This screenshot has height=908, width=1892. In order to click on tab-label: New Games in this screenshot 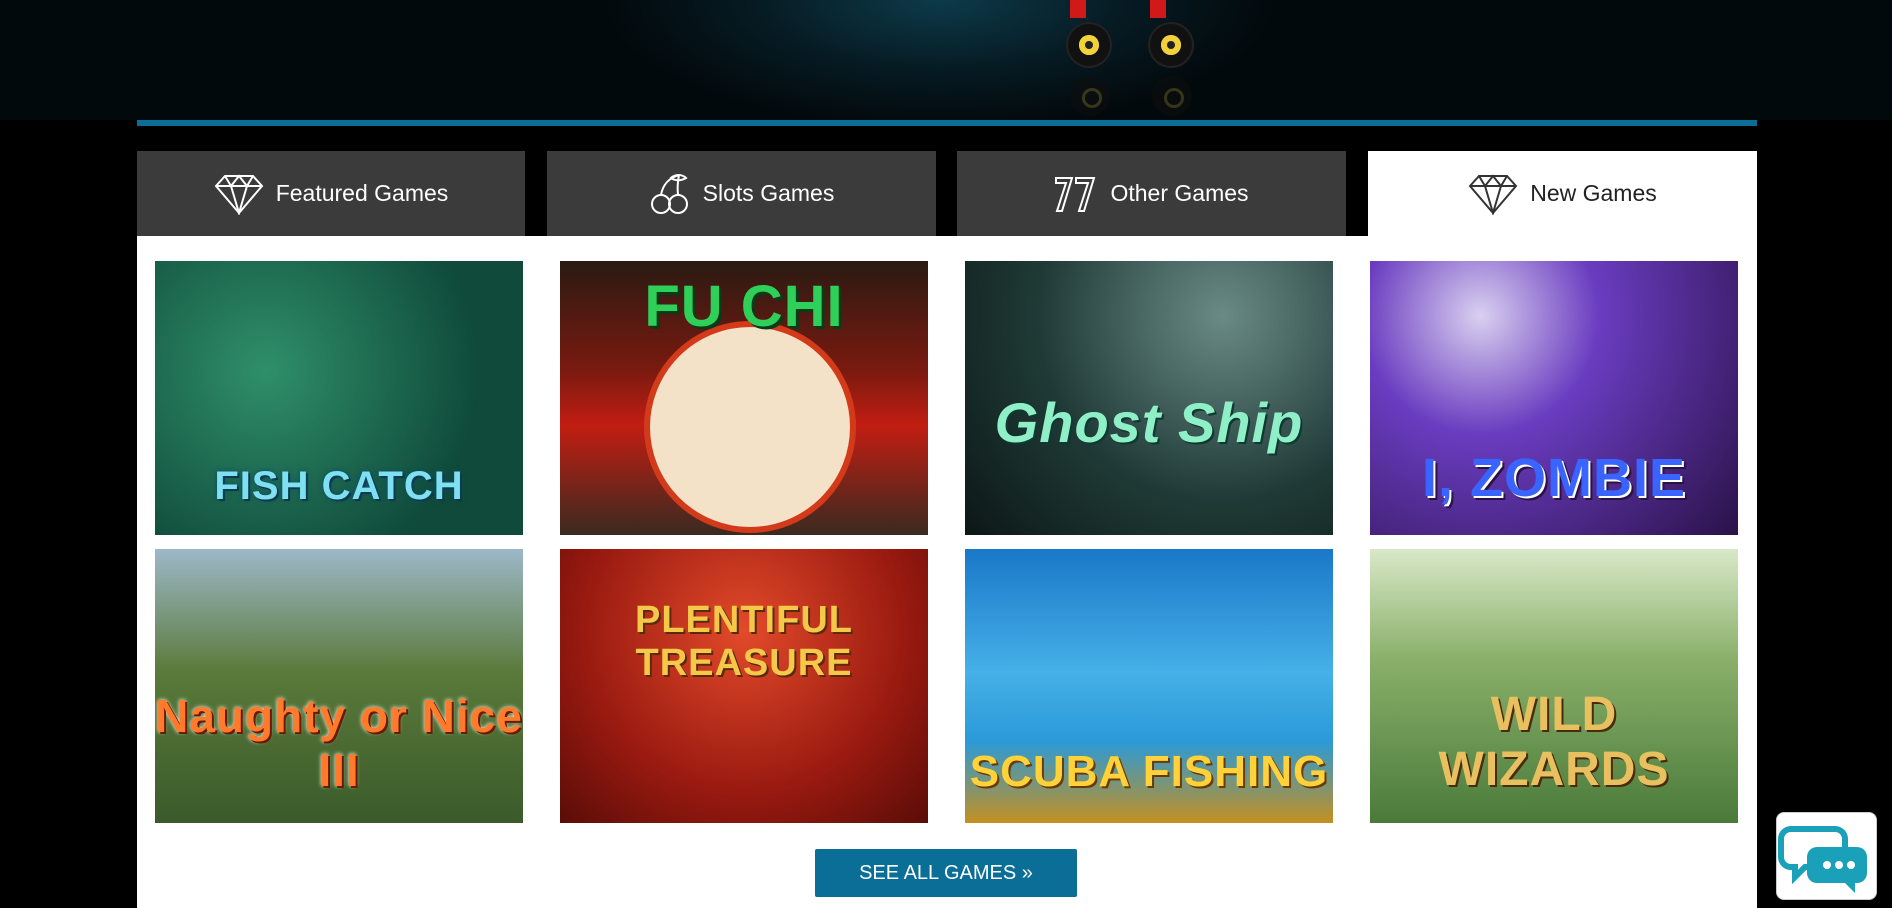, I will do `click(1593, 193)`.